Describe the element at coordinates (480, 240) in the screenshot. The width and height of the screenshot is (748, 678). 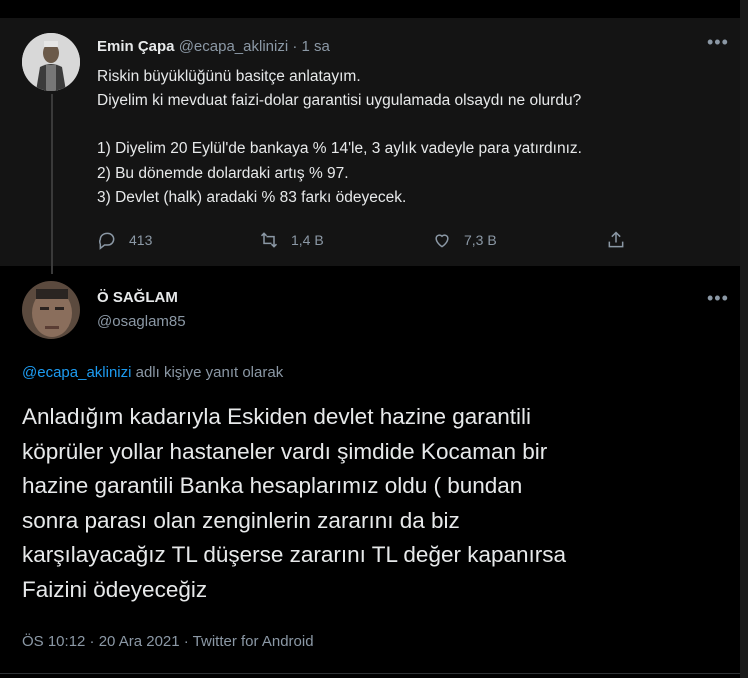
I see `like-count: 7,3 B` at that location.